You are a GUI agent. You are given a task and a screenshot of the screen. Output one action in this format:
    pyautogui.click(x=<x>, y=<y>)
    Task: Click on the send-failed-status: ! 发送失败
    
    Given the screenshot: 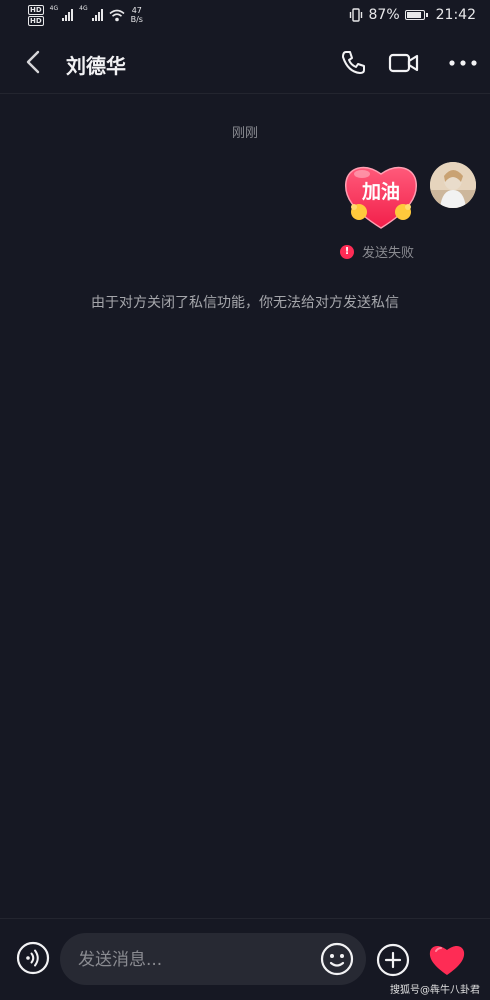 What is the action you would take?
    pyautogui.click(x=377, y=251)
    